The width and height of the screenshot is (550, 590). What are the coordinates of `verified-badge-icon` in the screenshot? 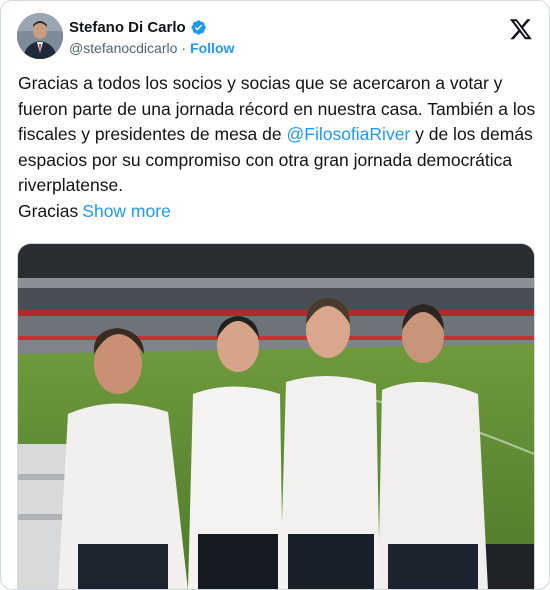 It's located at (198, 27).